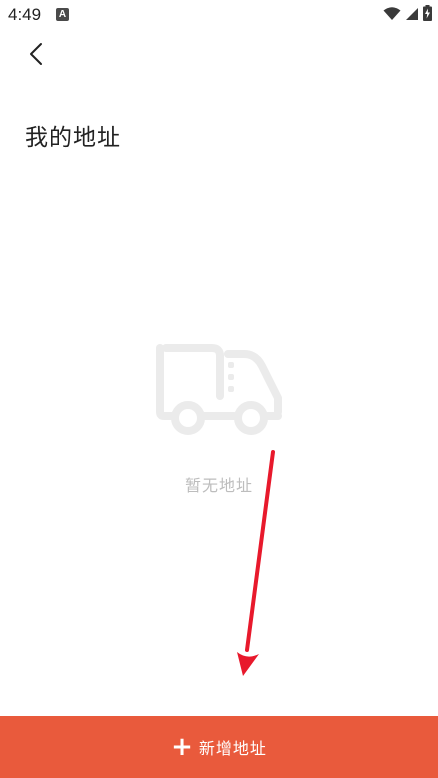 Image resolution: width=438 pixels, height=778 pixels. I want to click on page-title: 我的地址, so click(73, 138).